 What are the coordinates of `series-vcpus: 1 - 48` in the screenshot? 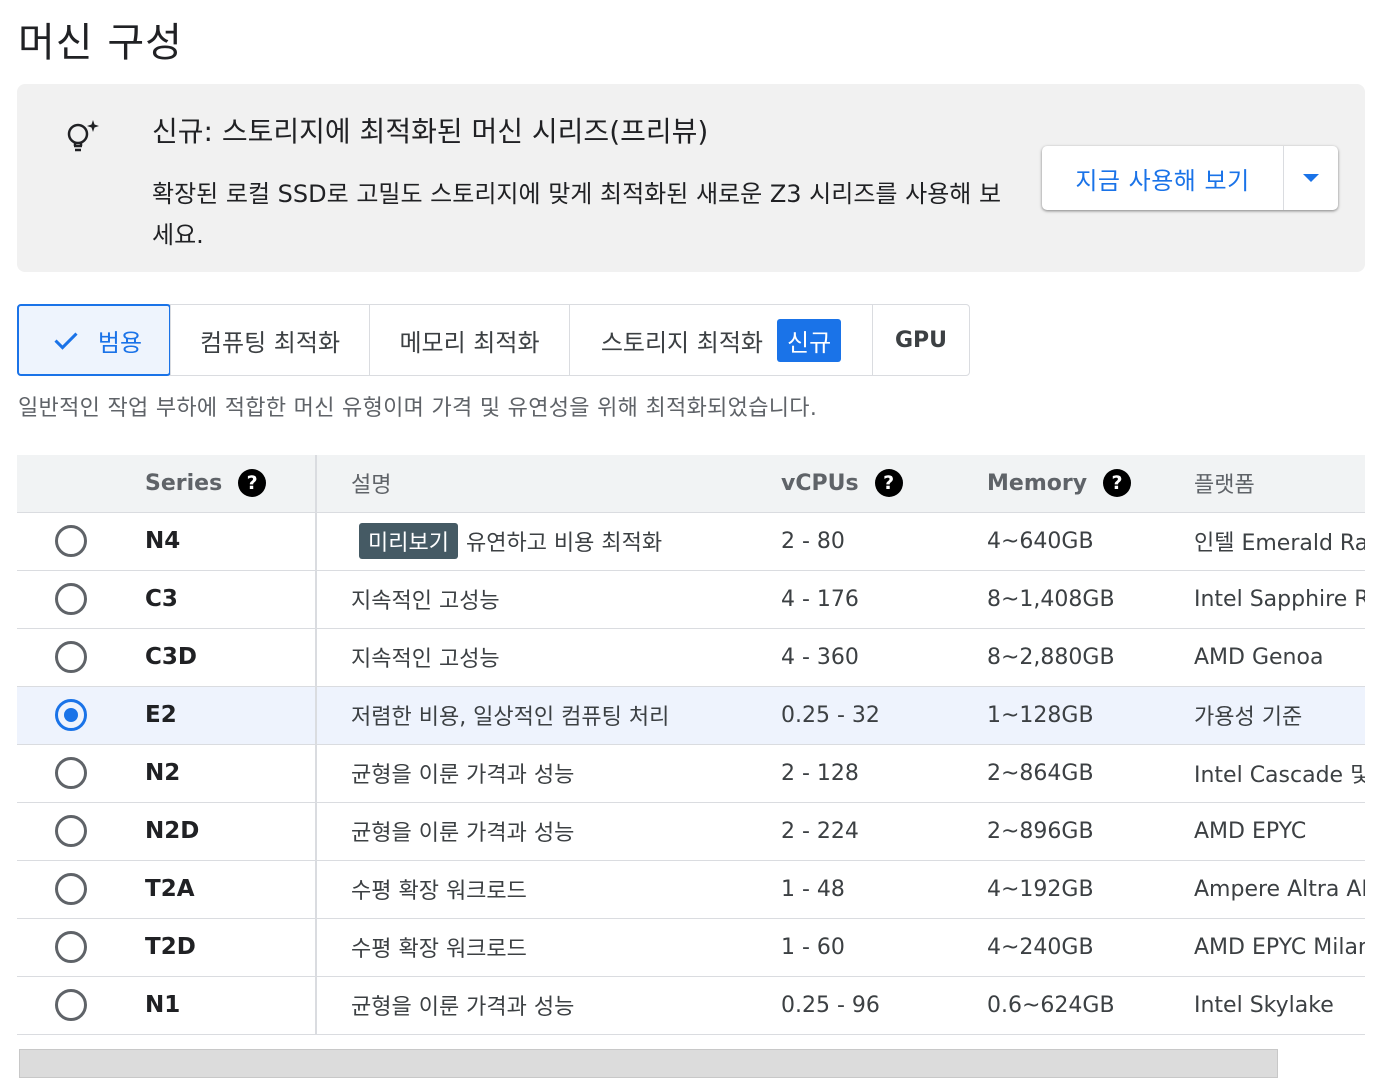 It's located at (865, 889).